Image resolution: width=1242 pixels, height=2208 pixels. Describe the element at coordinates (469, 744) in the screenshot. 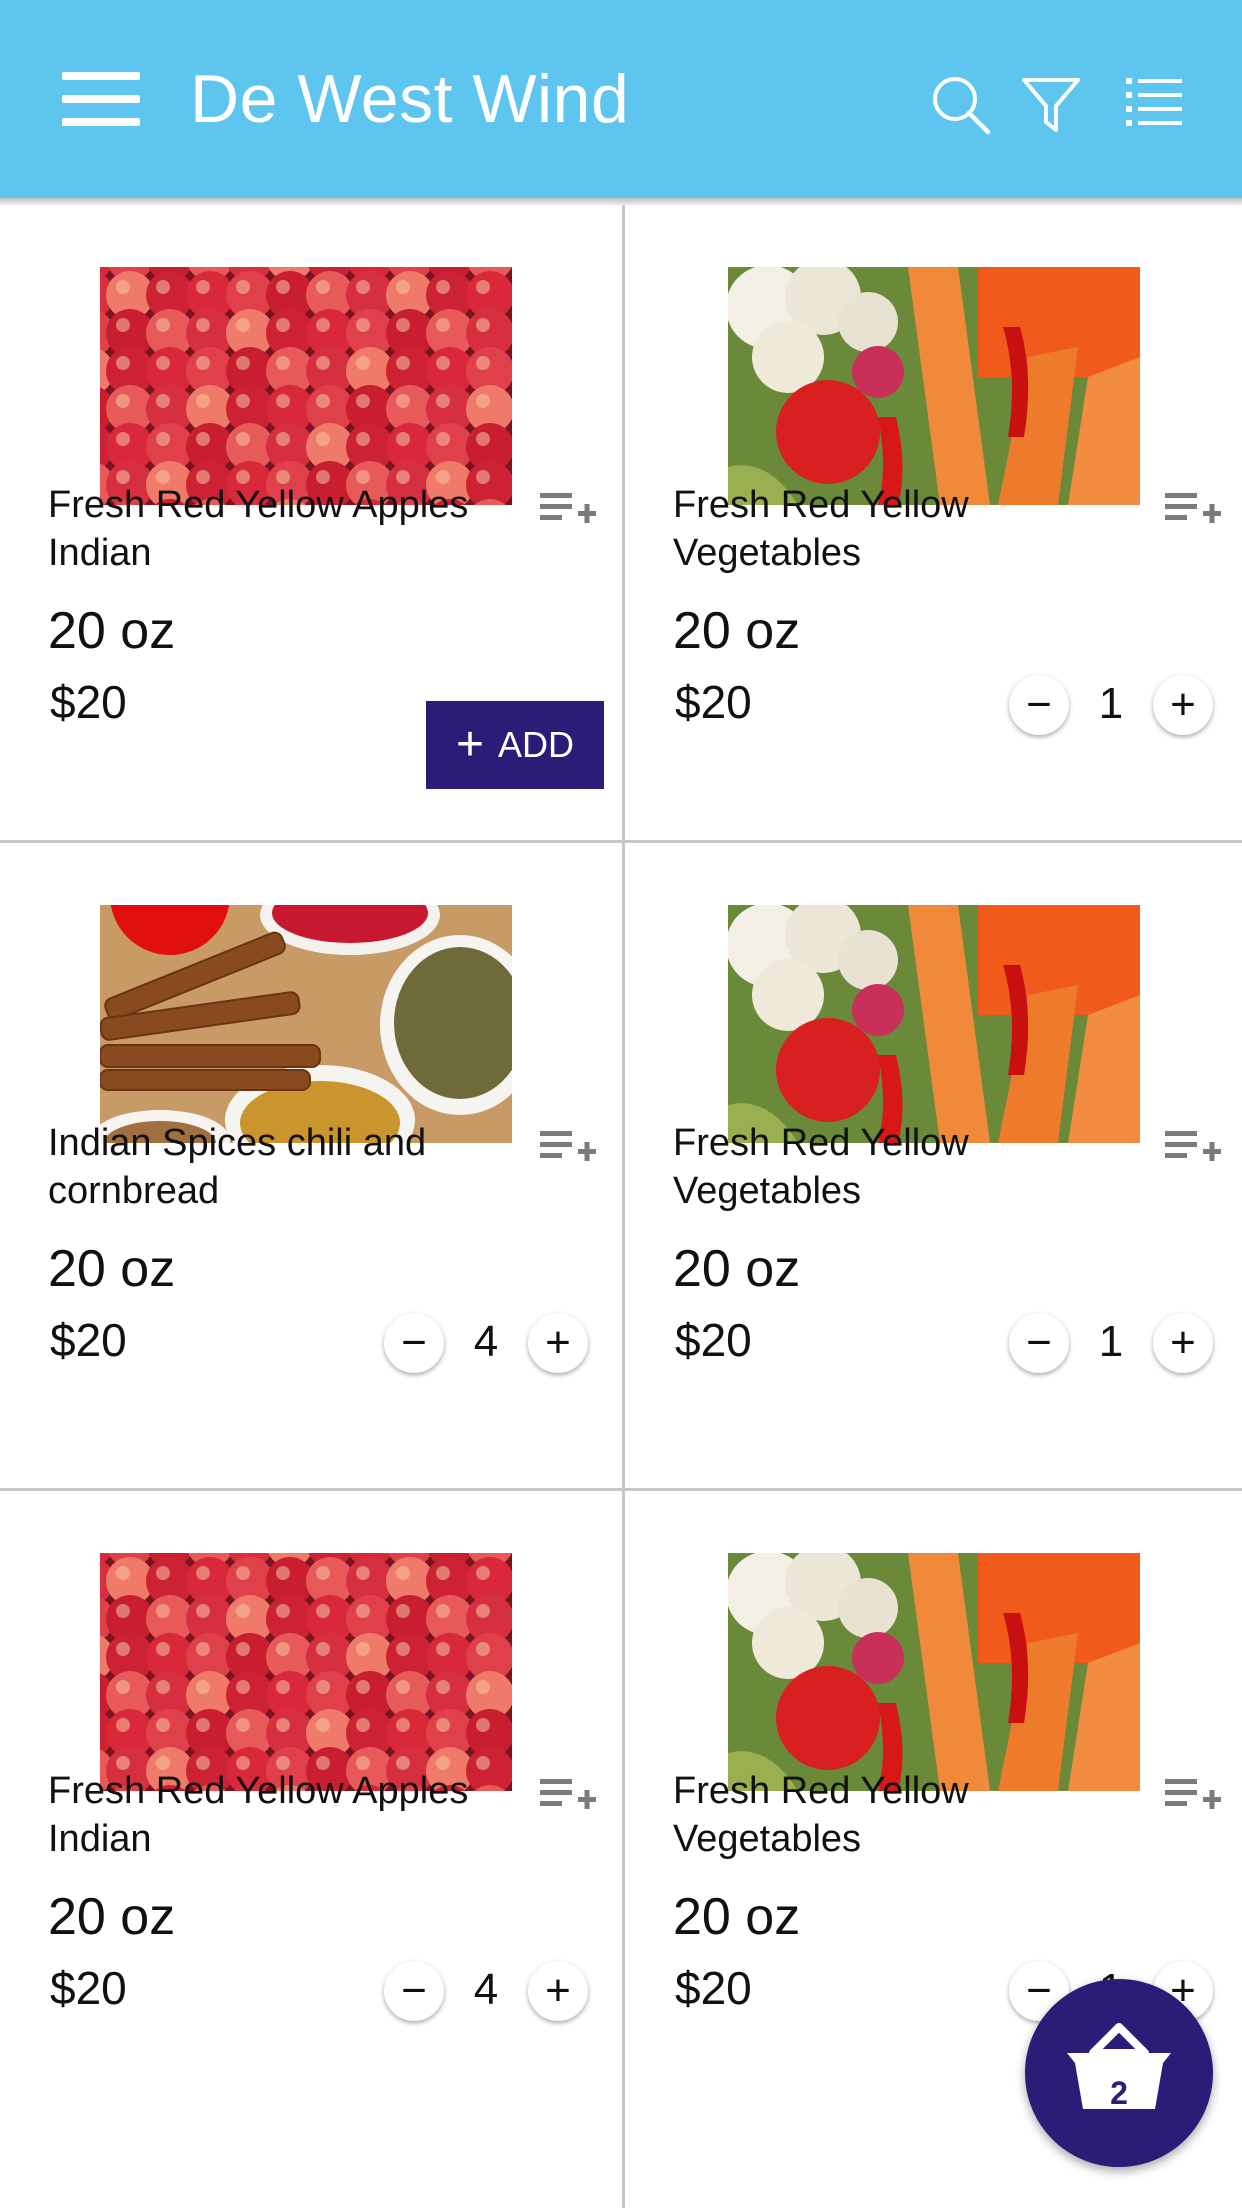

I see `plus-icon: +` at that location.